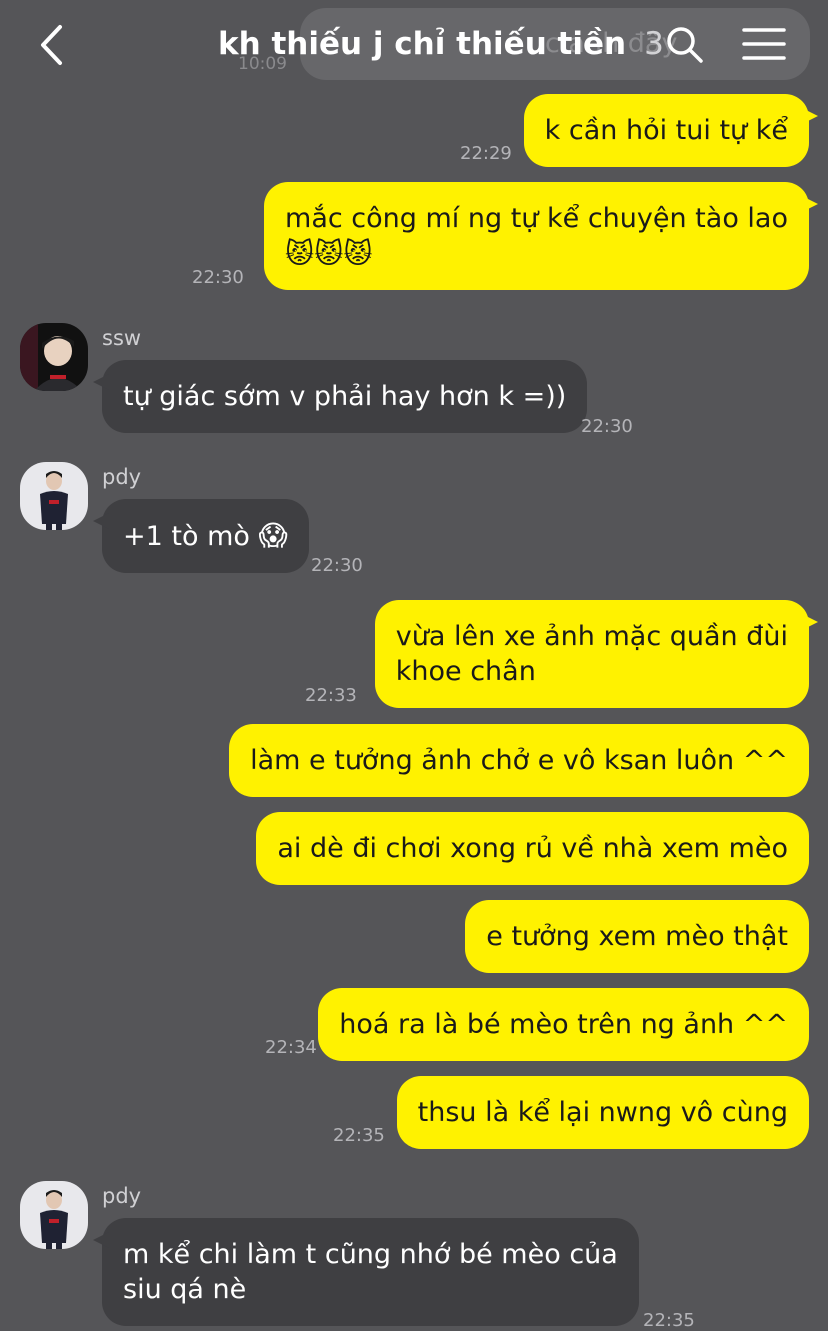 Image resolution: width=828 pixels, height=1331 pixels. I want to click on message-text: thsu là kể lại nwng vô cùng, so click(602, 1112).